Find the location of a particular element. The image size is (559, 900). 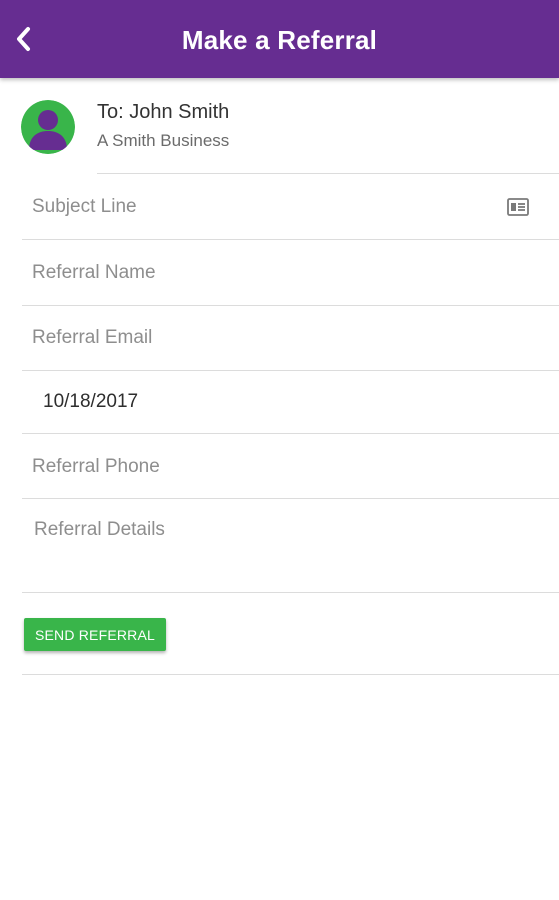

send-referral-button: SEND REFERRAL is located at coordinates (95, 634).